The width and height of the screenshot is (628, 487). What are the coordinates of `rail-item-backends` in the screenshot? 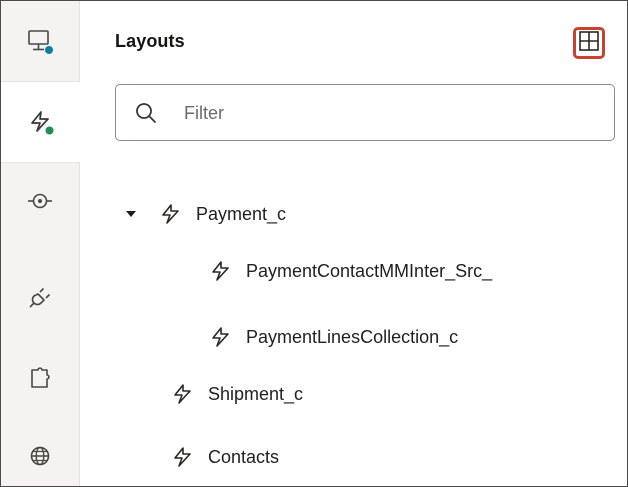 It's located at (40, 298).